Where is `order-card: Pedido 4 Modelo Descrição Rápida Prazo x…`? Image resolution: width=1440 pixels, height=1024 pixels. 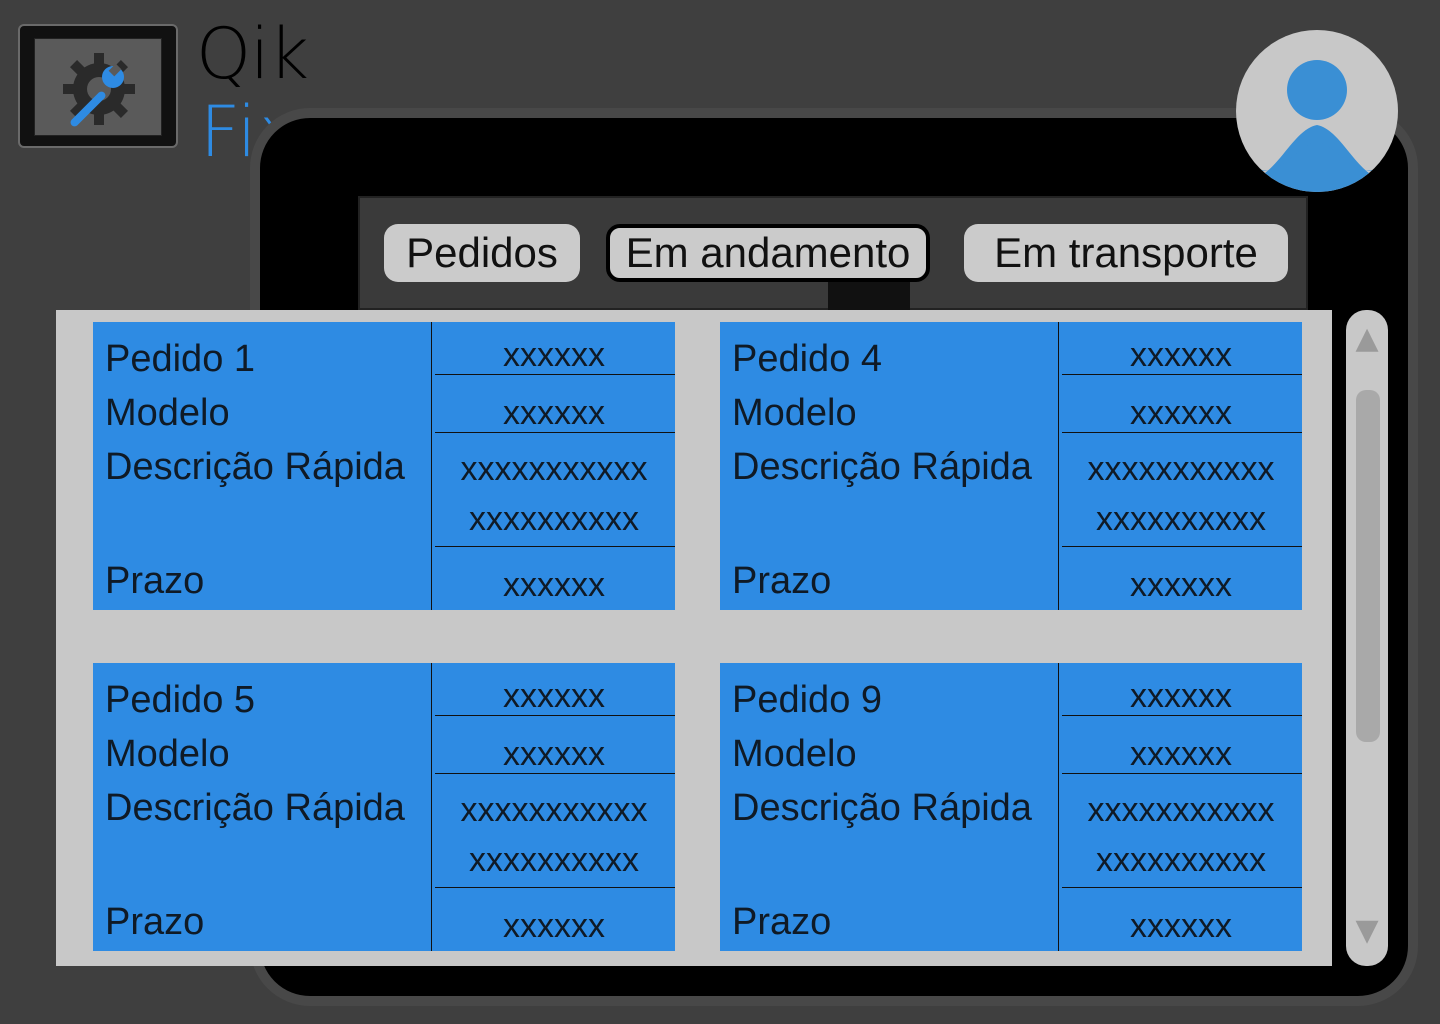
order-card: Pedido 4 Modelo Descrição Rápida Prazo x… is located at coordinates (1011, 466).